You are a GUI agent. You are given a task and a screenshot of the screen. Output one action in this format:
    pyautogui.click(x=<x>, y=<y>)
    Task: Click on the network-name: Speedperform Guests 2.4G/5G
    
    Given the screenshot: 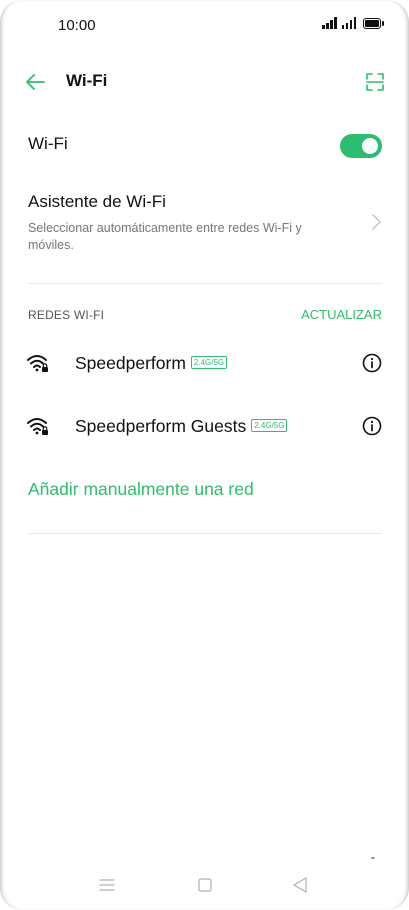 What is the action you would take?
    pyautogui.click(x=181, y=426)
    